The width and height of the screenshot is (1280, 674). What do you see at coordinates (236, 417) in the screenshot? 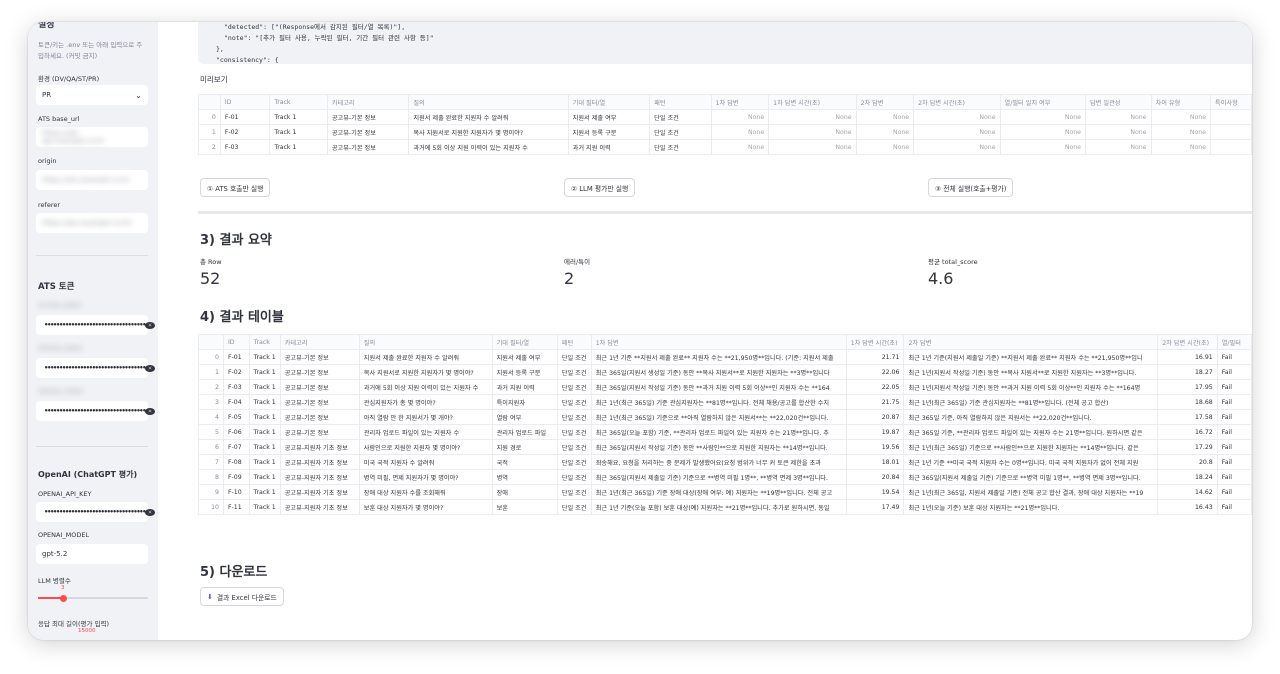
I see `table-cell: F-05` at bounding box center [236, 417].